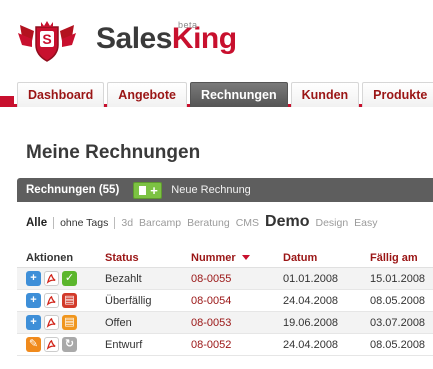 The width and height of the screenshot is (433, 369). Describe the element at coordinates (124, 344) in the screenshot. I see `status-cell: Entwurf` at that location.